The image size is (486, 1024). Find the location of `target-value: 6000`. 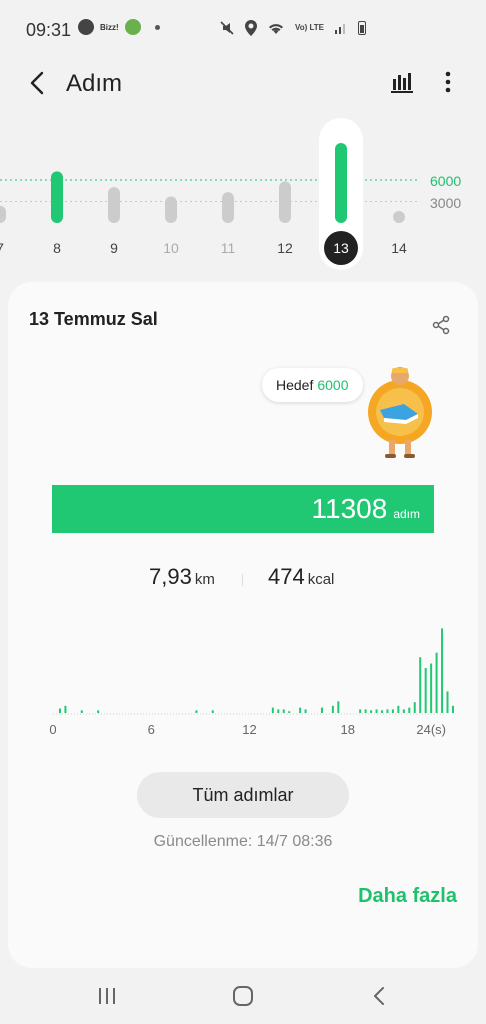

target-value: 6000 is located at coordinates (333, 385).